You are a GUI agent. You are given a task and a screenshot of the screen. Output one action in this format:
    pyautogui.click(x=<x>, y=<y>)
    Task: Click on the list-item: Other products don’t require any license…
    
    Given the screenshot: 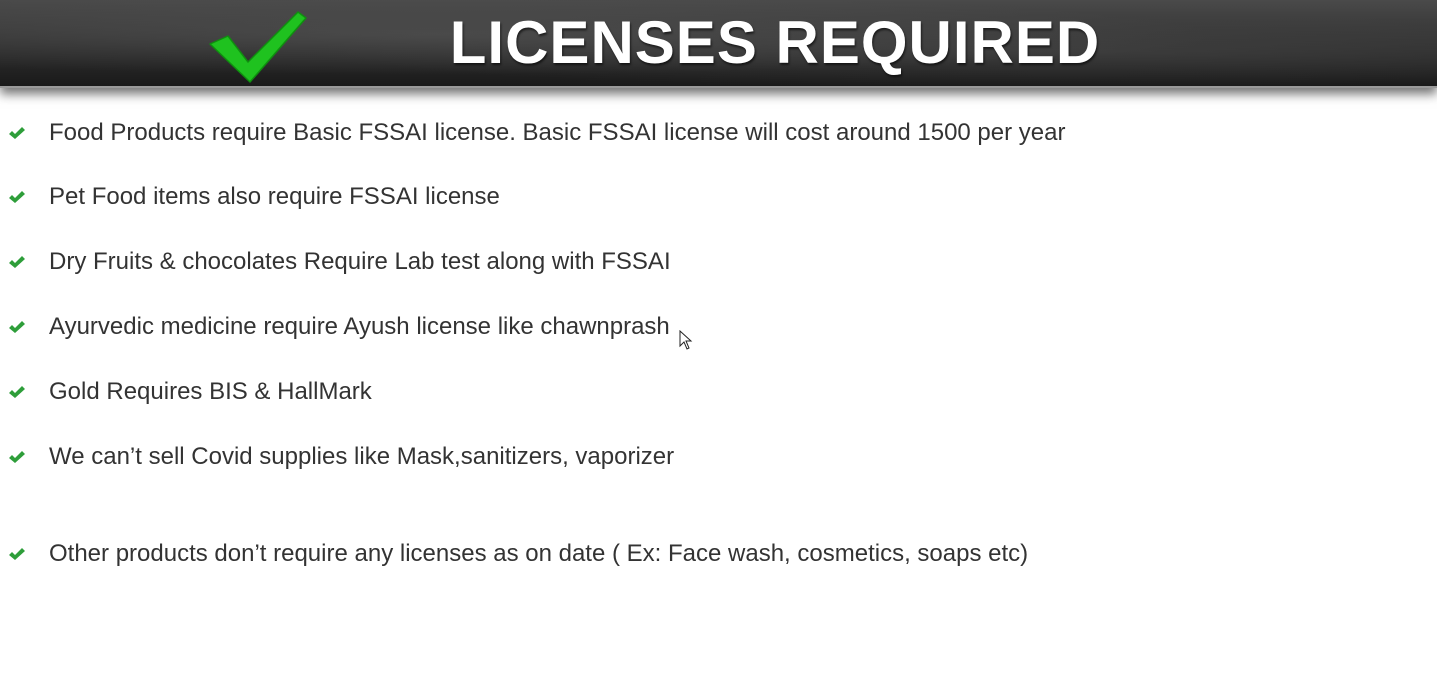 What is the action you would take?
    pyautogui.click(x=518, y=554)
    